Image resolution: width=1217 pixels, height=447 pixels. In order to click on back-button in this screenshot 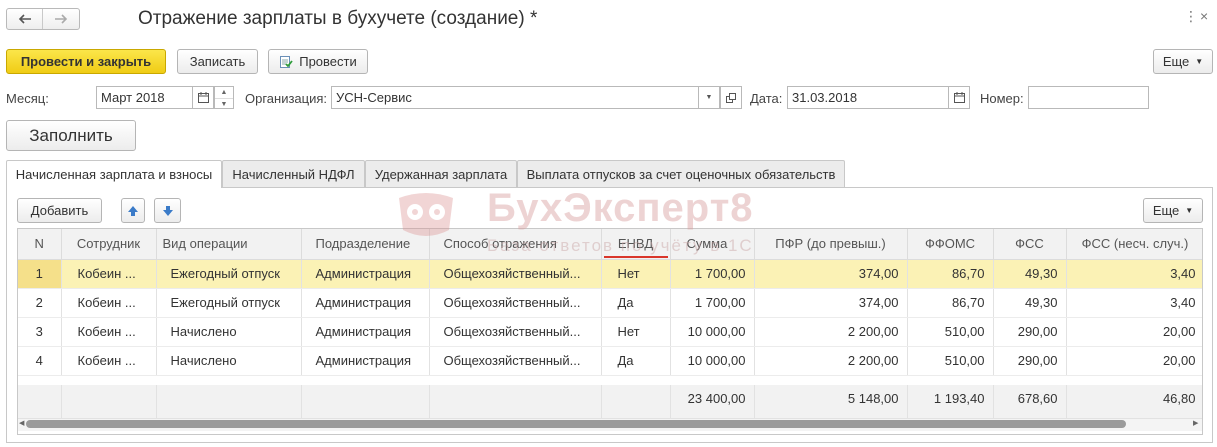, I will do `click(25, 19)`.